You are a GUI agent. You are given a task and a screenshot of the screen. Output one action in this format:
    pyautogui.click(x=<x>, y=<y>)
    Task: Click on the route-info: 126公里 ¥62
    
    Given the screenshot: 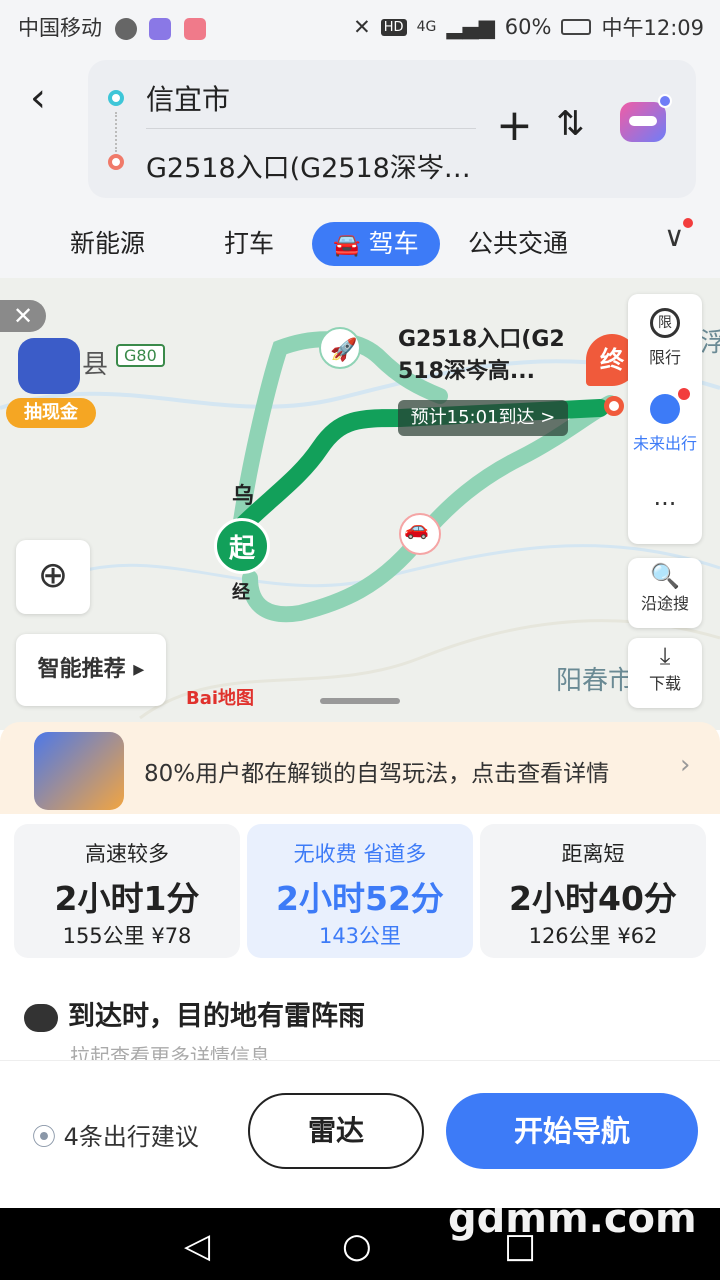 What is the action you would take?
    pyautogui.click(x=593, y=936)
    